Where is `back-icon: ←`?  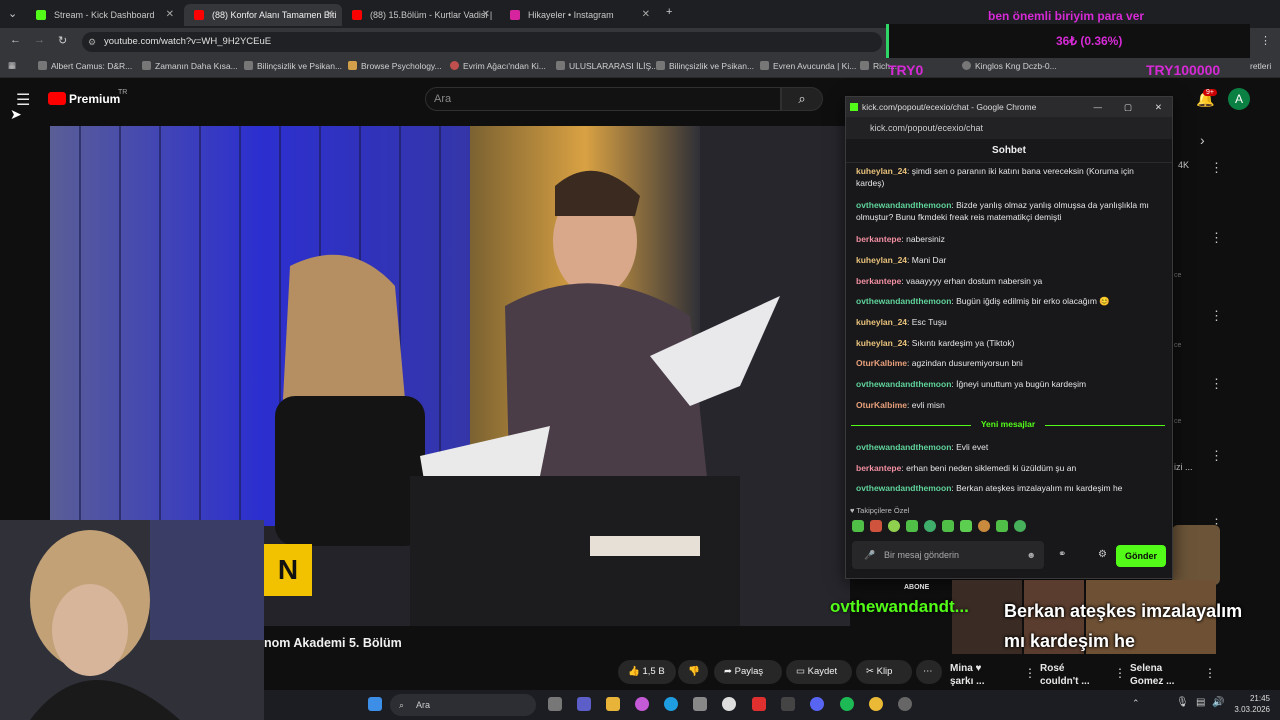
back-icon: ← is located at coordinates (15, 40).